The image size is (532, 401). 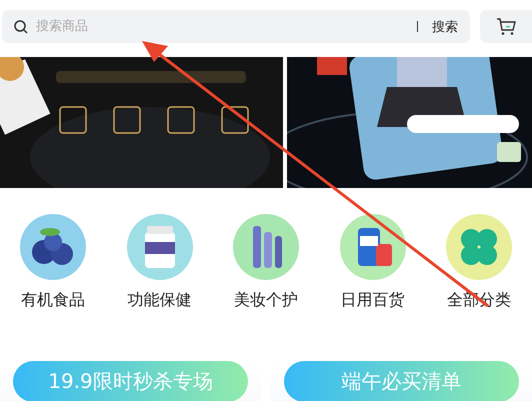 What do you see at coordinates (236, 26) in the screenshot?
I see `search-field: 搜索商品 搜索` at bounding box center [236, 26].